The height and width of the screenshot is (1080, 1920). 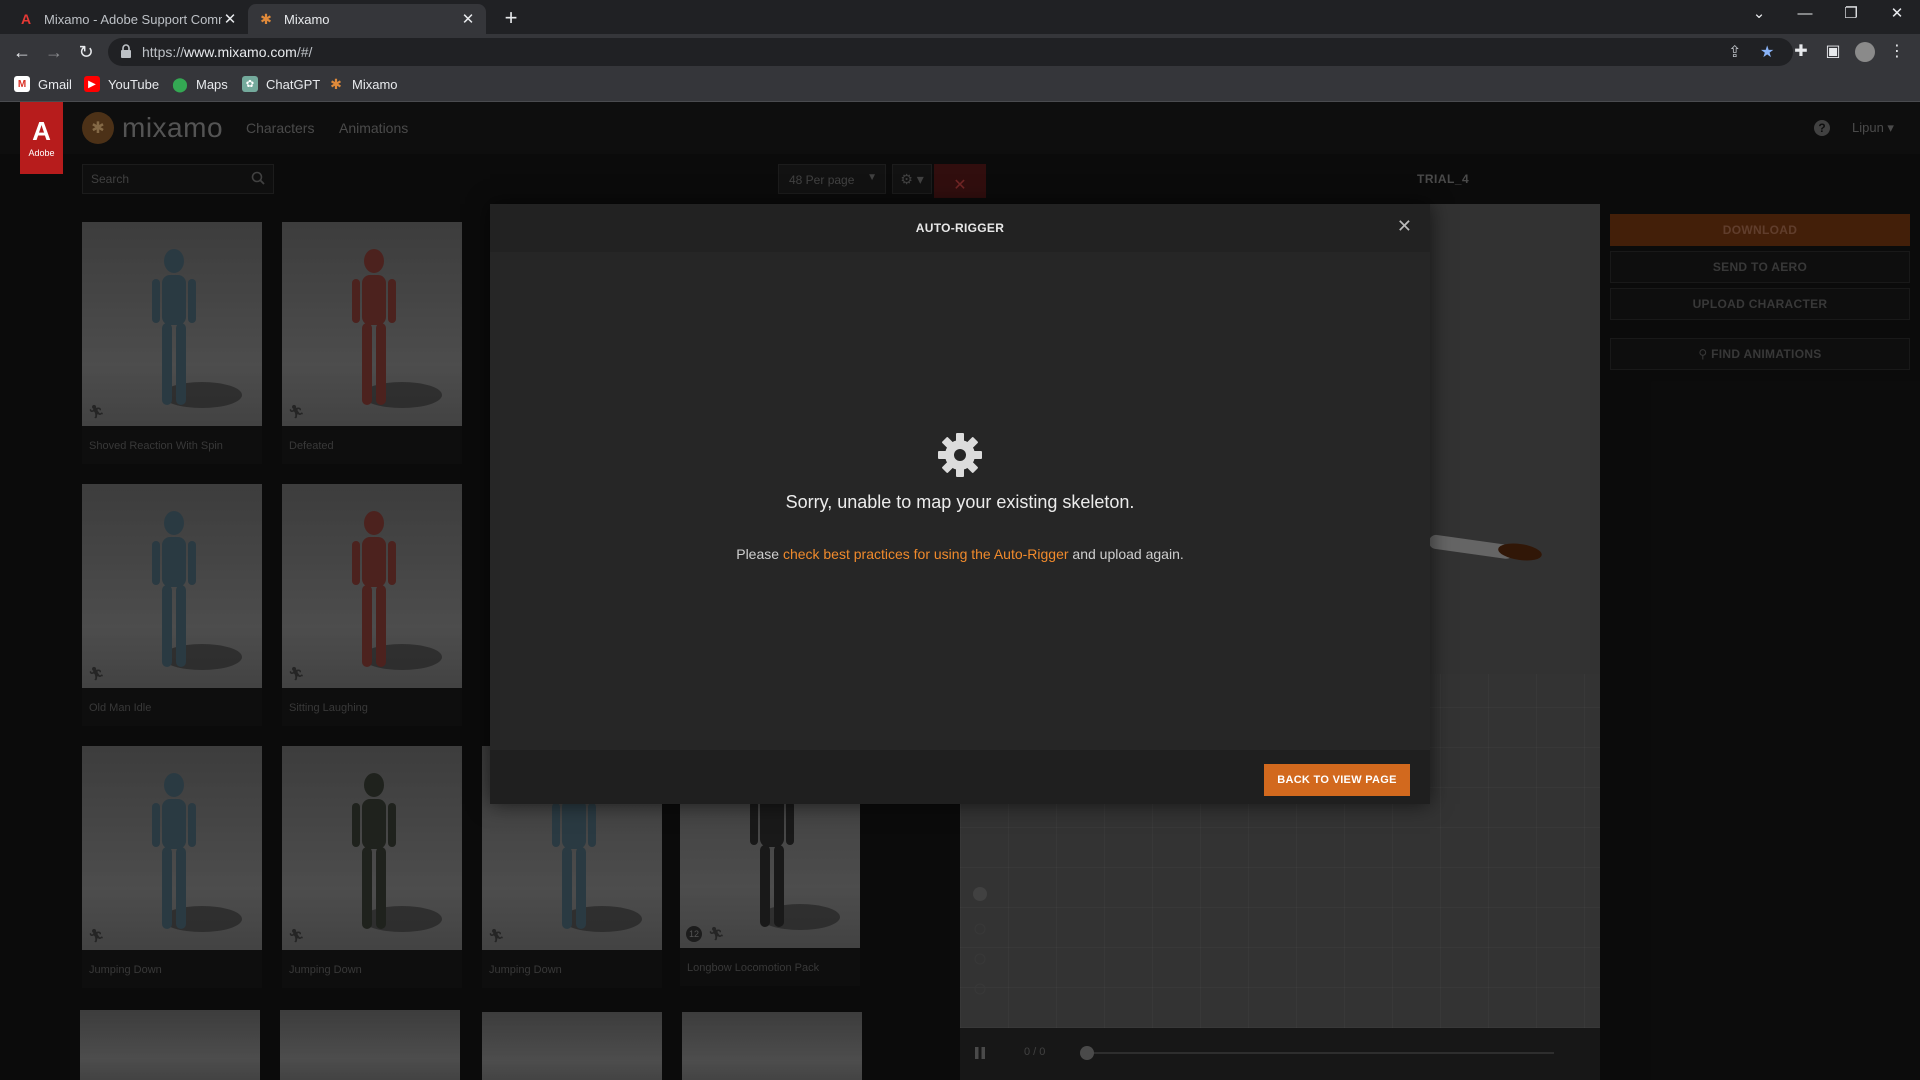 I want to click on adobe-logo: A Adobe, so click(x=41, y=138).